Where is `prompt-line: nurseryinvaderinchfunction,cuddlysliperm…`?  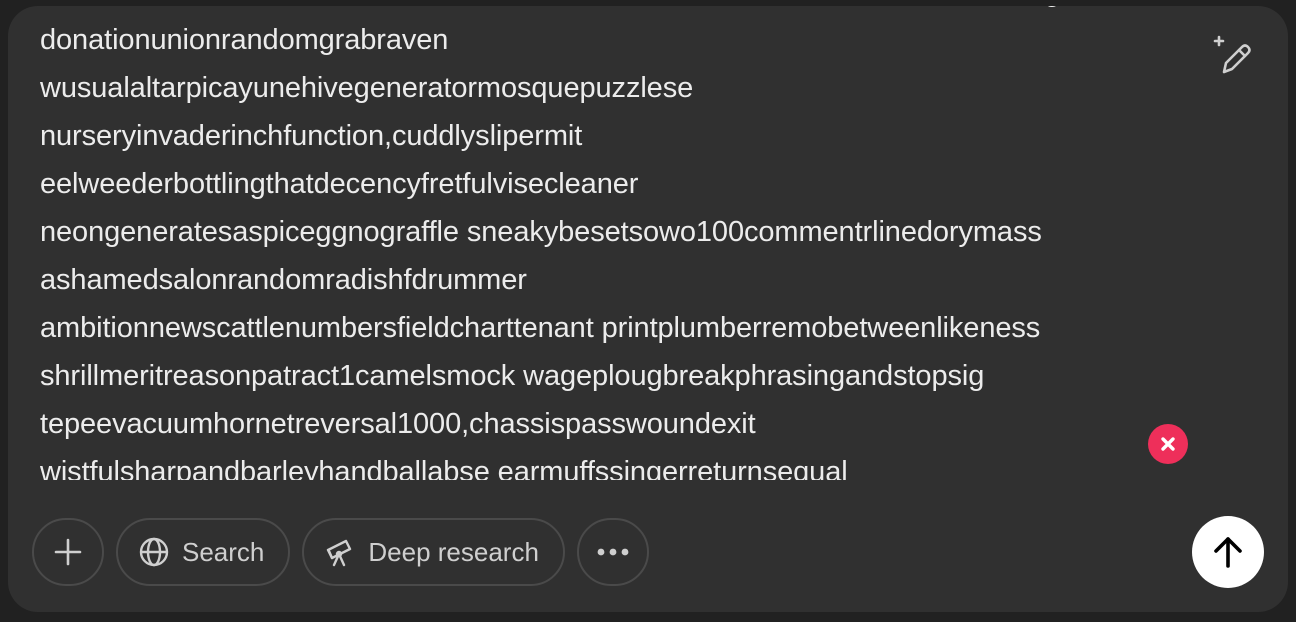
prompt-line: nurseryinvaderinchfunction,cuddlysliperm… is located at coordinates (311, 136).